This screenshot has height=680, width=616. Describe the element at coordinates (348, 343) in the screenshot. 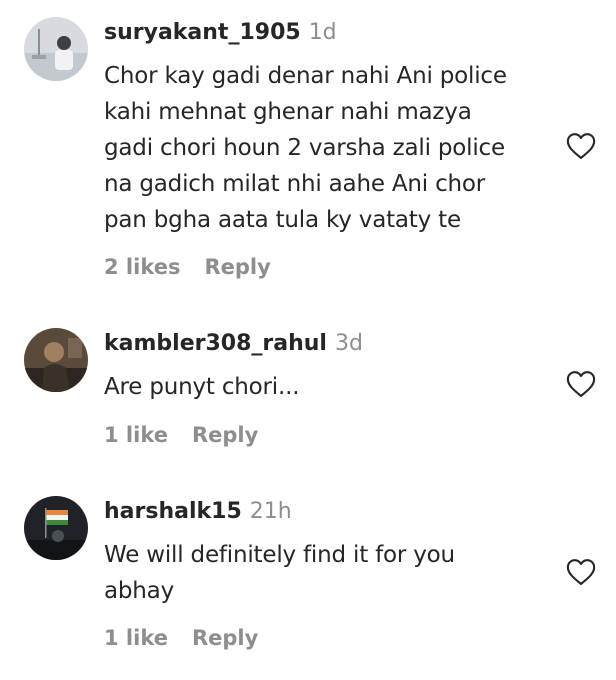

I see `comment-timestamp: 3d` at that location.